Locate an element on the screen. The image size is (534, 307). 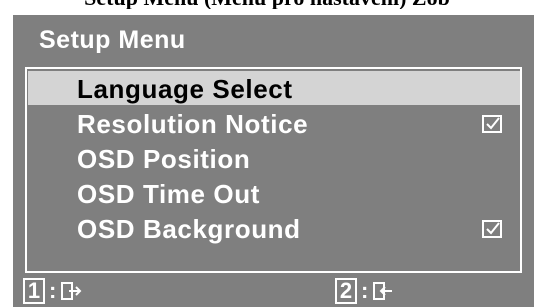
menu-item-osd-time-out: OSD Time Out is located at coordinates (274, 193).